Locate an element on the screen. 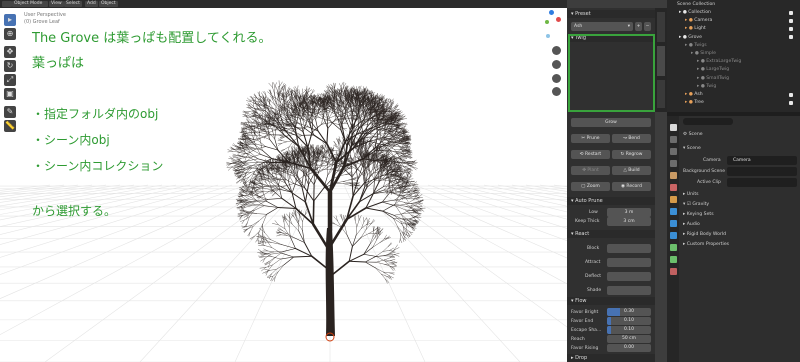  x-axis-icon is located at coordinates (558, 19).